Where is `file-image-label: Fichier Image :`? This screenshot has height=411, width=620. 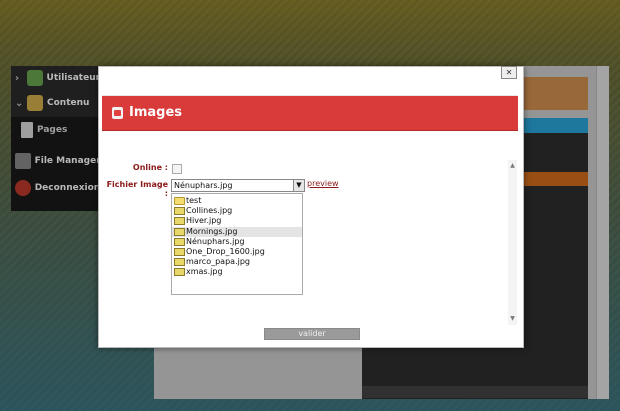 file-image-label: Fichier Image : is located at coordinates (137, 189).